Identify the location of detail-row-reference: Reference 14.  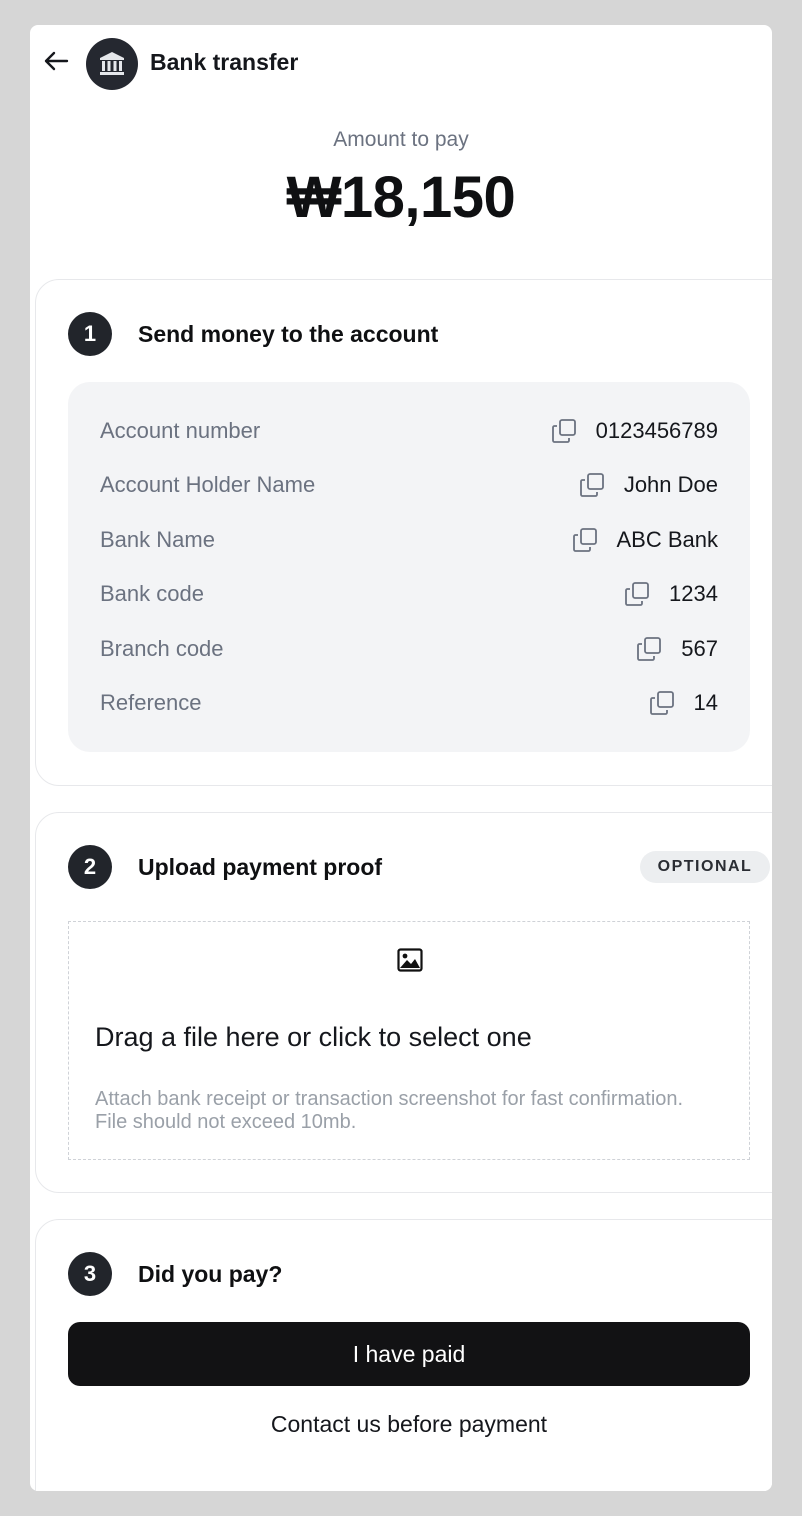
(409, 703).